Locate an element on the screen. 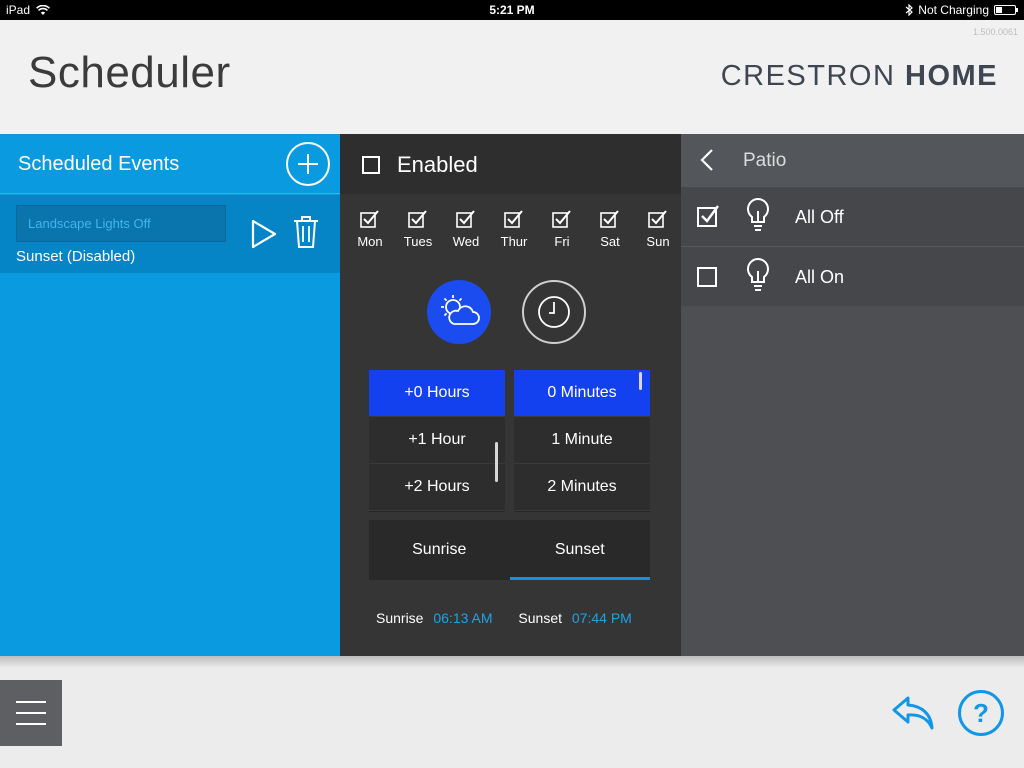  scene-row-all-on: All On is located at coordinates (852, 276).